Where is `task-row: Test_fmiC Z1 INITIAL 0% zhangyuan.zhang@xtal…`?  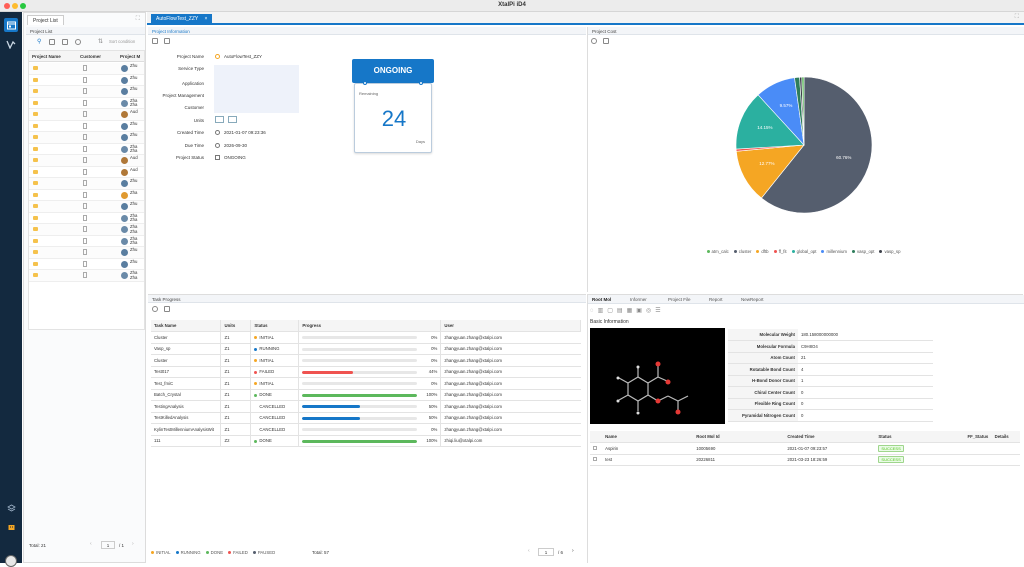 task-row: Test_fmiC Z1 INITIAL 0% zhangyuan.zhang@xtal… is located at coordinates (366, 383).